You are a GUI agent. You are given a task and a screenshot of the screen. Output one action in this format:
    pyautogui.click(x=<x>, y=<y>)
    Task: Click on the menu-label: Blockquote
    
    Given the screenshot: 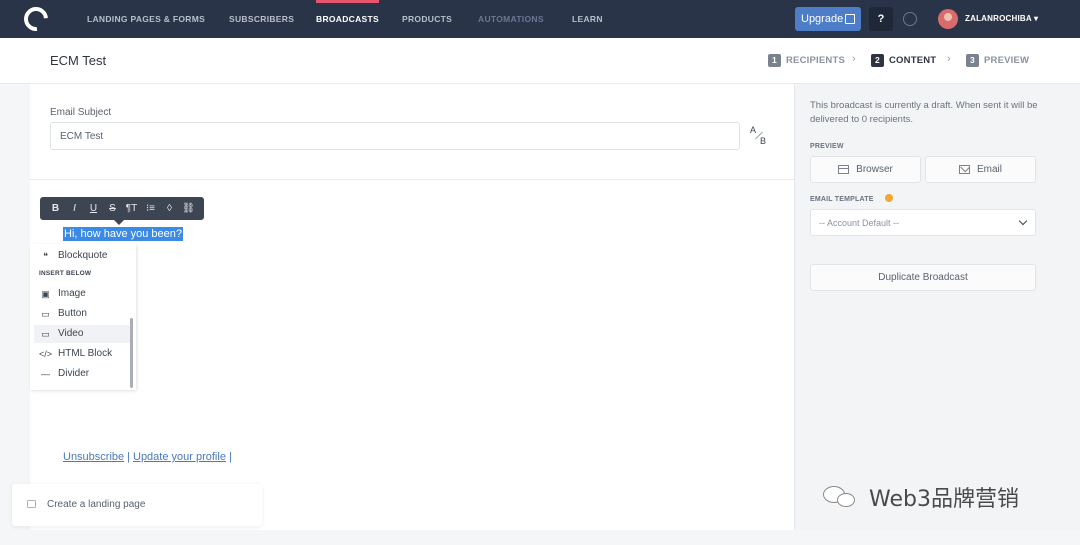 What is the action you would take?
    pyautogui.click(x=83, y=255)
    